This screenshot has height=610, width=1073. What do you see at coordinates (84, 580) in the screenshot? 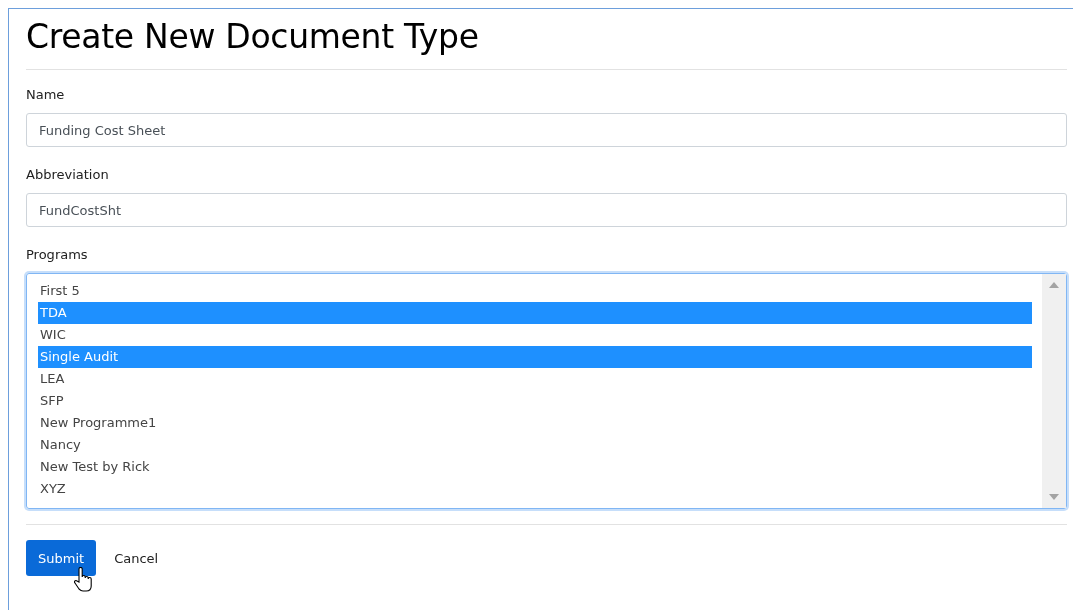
I see `hand-cursor-icon` at bounding box center [84, 580].